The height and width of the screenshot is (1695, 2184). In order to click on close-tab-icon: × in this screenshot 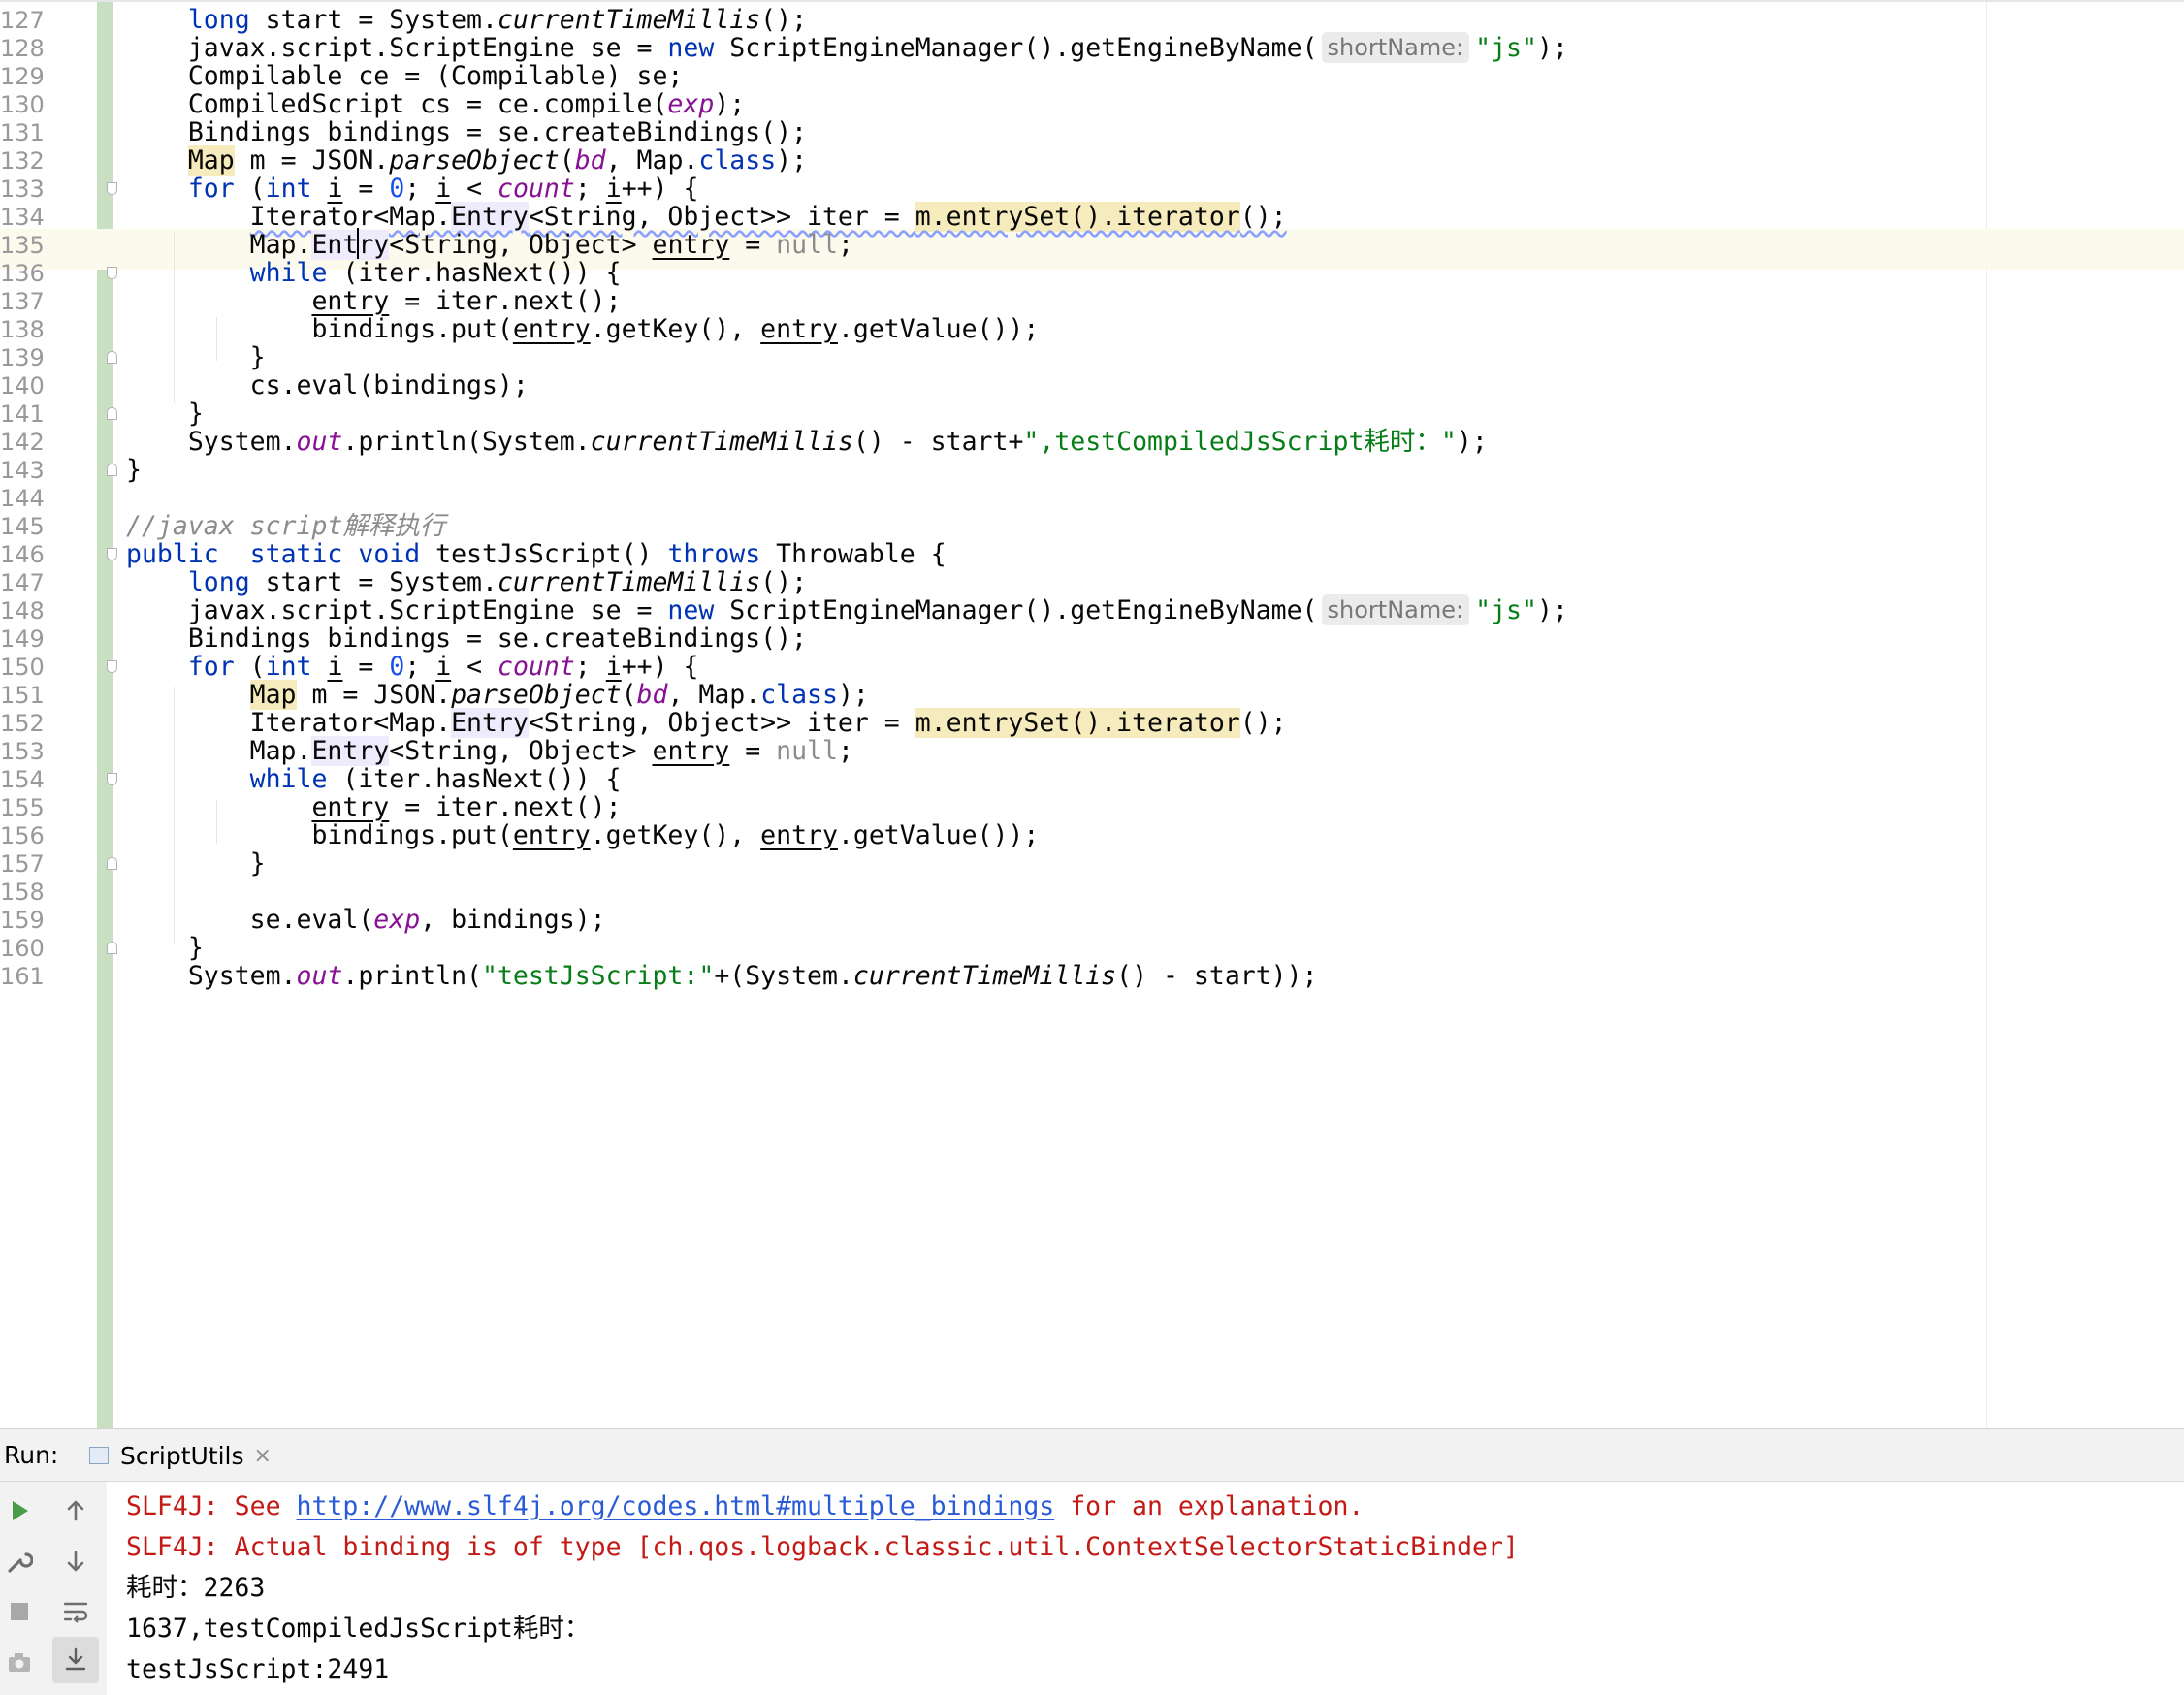, I will do `click(263, 1456)`.